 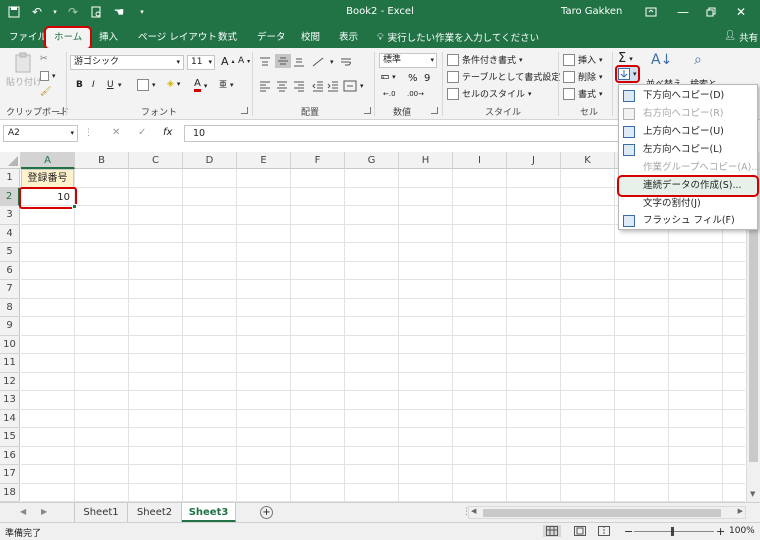 What do you see at coordinates (583, 93) in the screenshot?
I see `format-cells-button: 書式 ▾` at bounding box center [583, 93].